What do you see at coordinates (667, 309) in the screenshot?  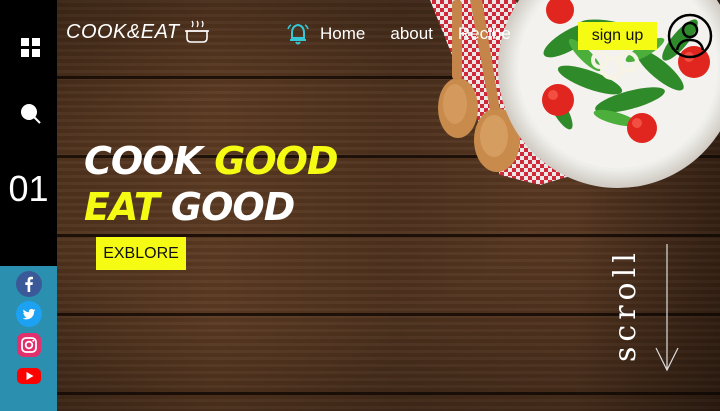 I see `arrow-down-icon` at bounding box center [667, 309].